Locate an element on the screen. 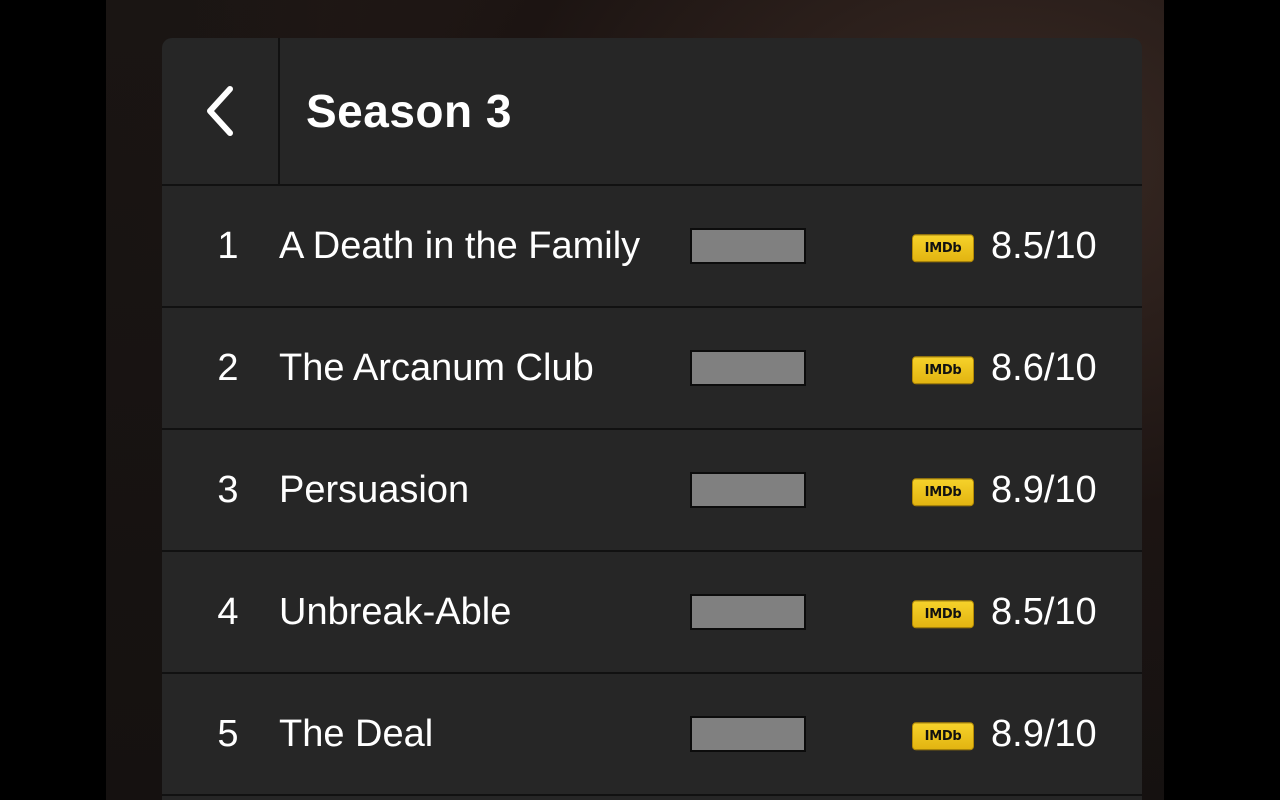  episode-number: 3 is located at coordinates (228, 490).